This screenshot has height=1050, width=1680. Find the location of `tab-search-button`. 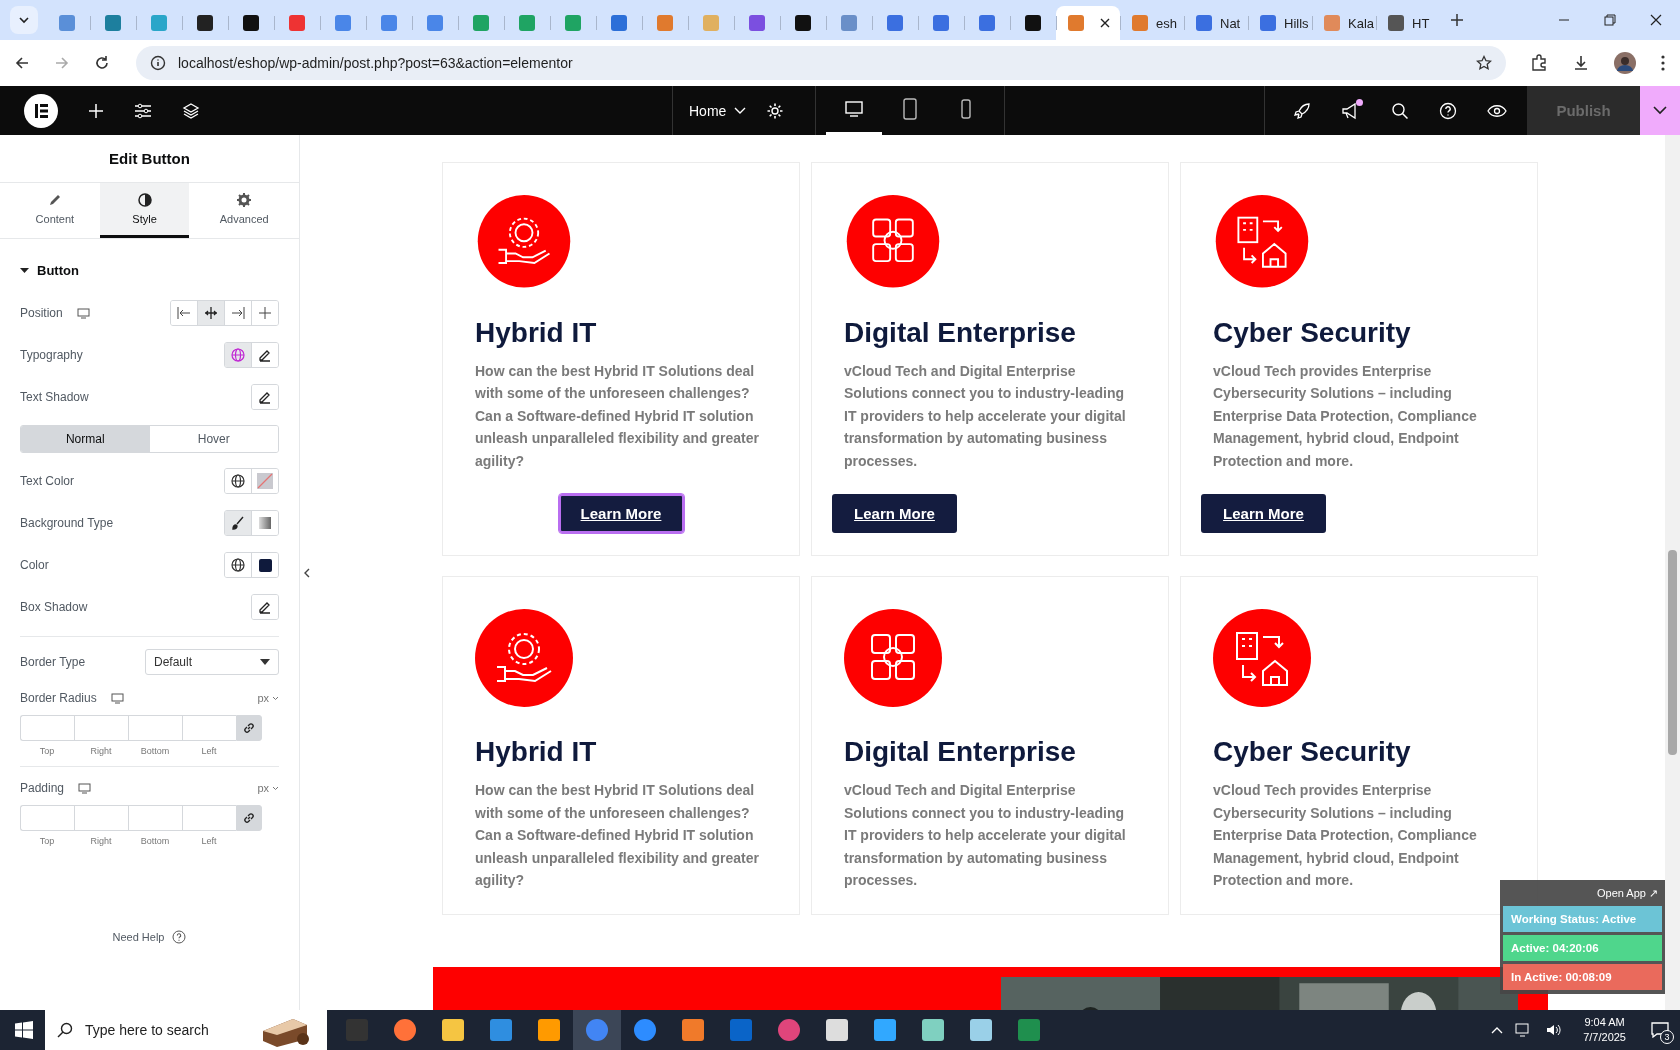

tab-search-button is located at coordinates (24, 20).